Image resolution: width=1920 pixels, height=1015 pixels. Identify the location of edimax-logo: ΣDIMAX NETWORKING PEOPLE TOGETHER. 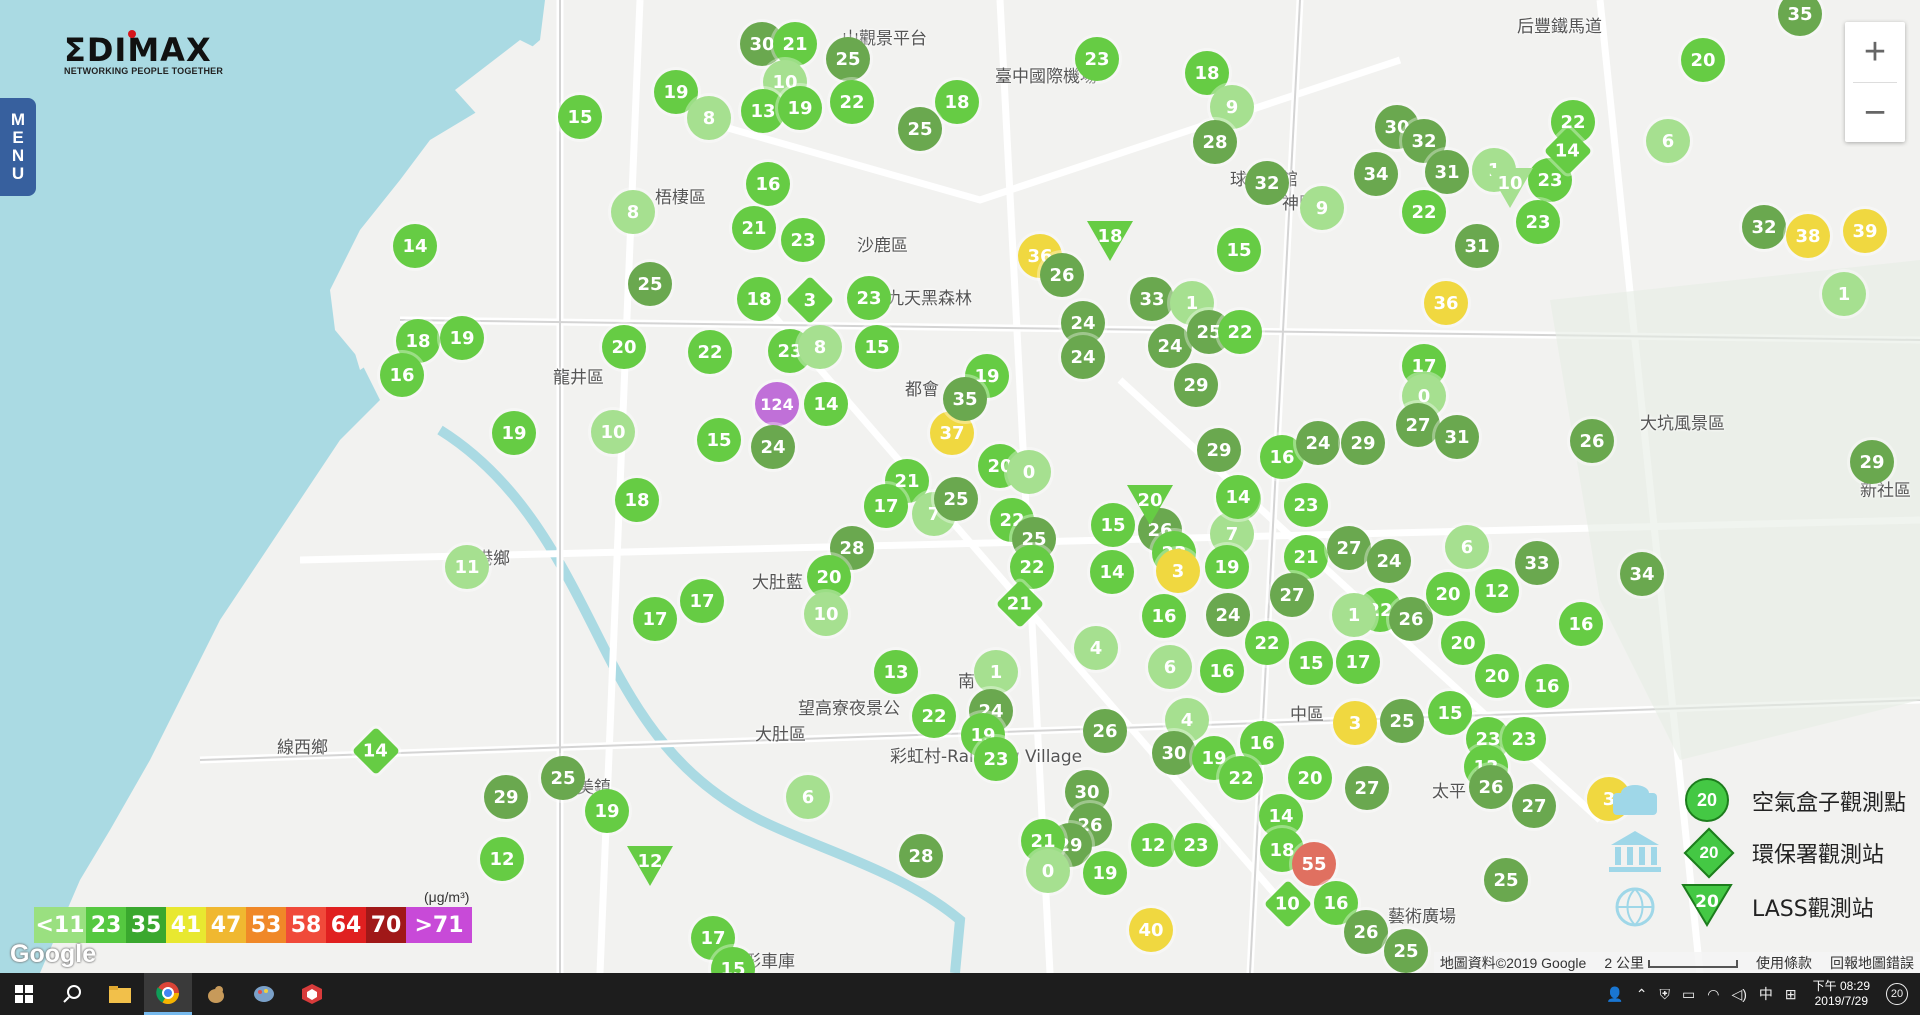
(149, 53).